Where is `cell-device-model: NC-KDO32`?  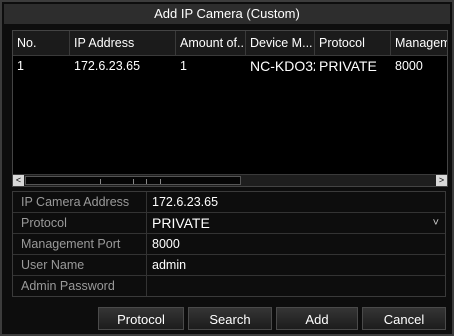 cell-device-model: NC-KDO32 is located at coordinates (282, 66).